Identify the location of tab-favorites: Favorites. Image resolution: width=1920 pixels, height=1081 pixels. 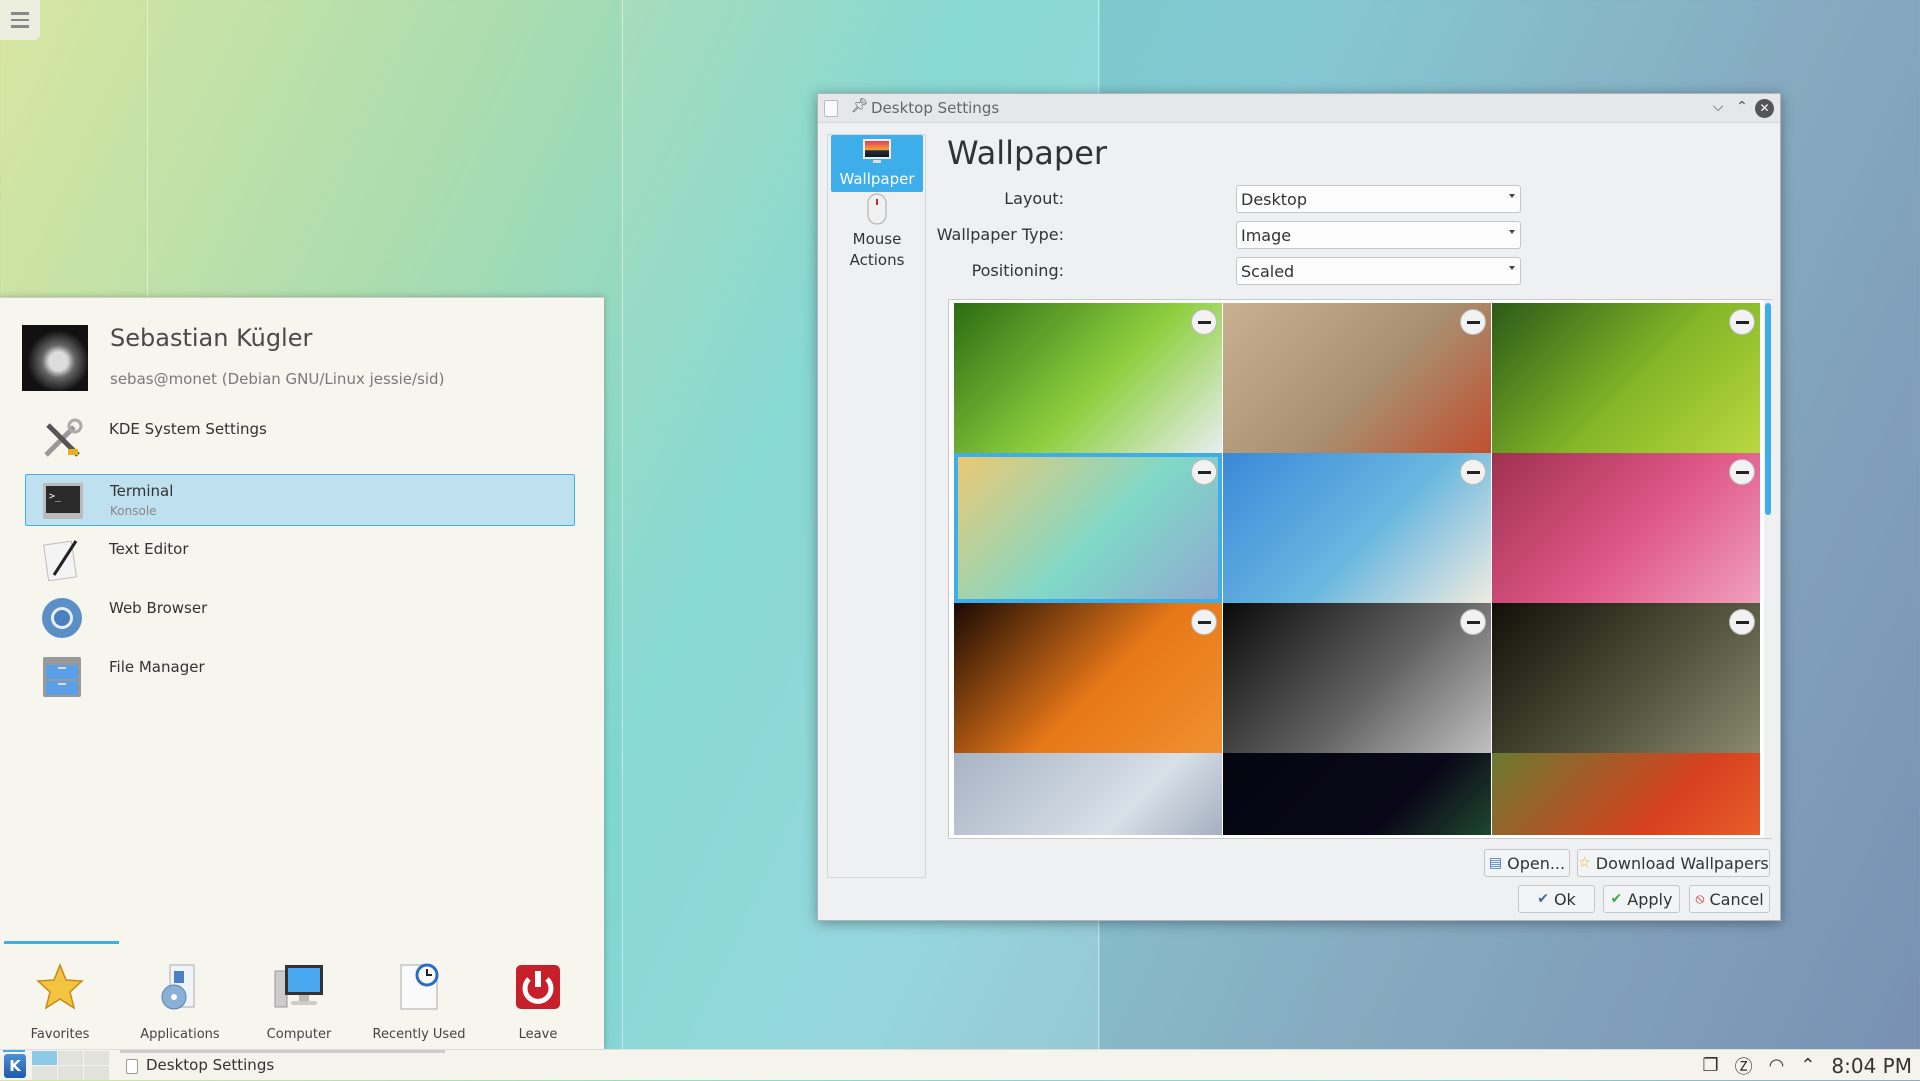
(60, 996).